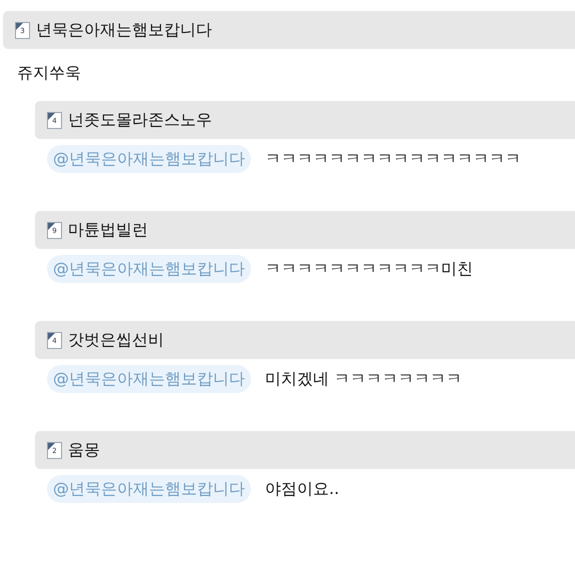 The image size is (575, 582). I want to click on author-name: 넌좃도몰라존스노우, so click(140, 120).